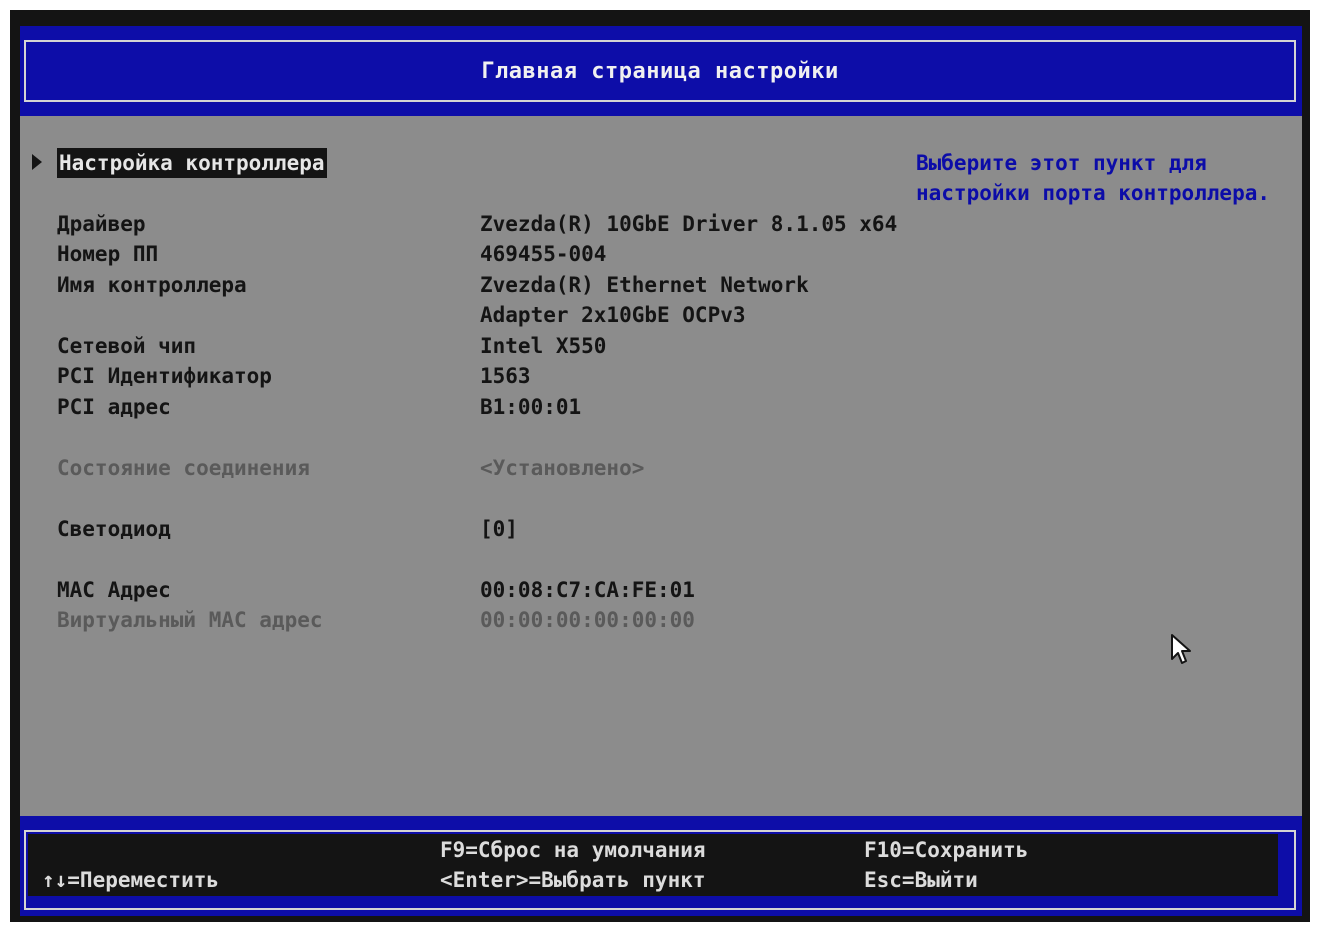 This screenshot has width=1322, height=927. What do you see at coordinates (470, 468) in the screenshot?
I see `link-state-row: Состояние соединения <Установлено>` at bounding box center [470, 468].